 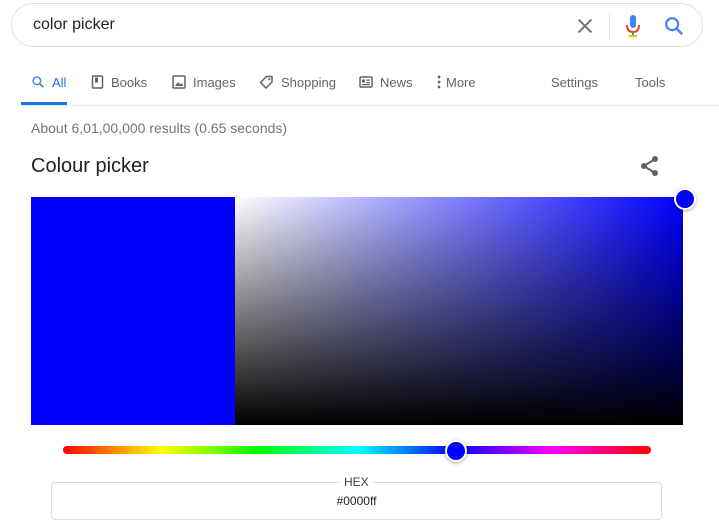 I want to click on tab-label: Books, so click(x=129, y=82).